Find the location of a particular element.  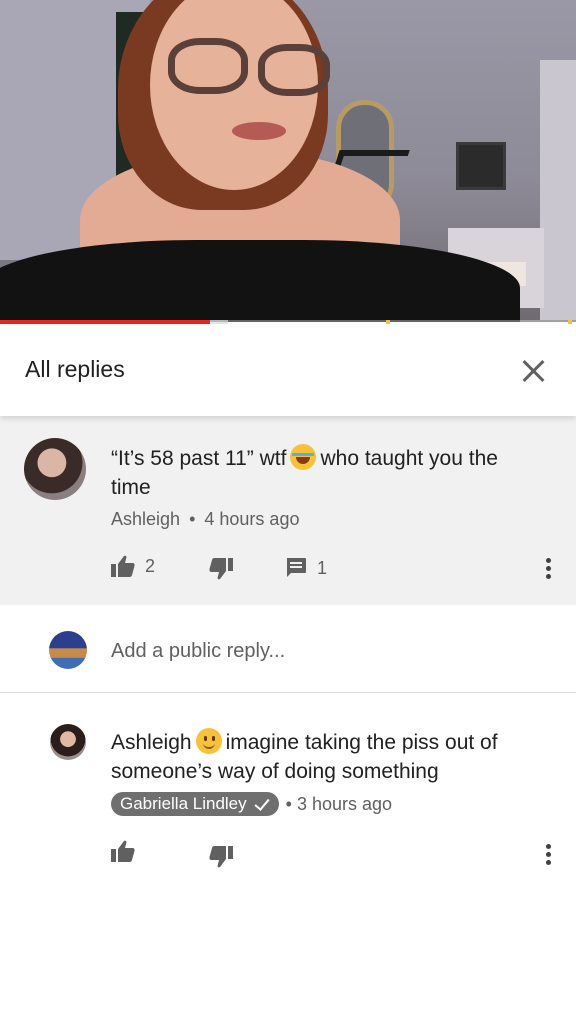

panel-title: All replies is located at coordinates (75, 369).